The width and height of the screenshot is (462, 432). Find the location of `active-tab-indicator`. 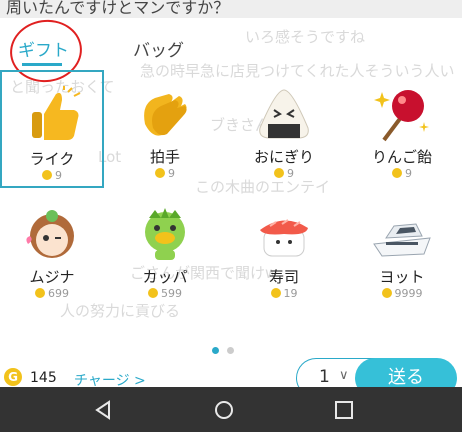

active-tab-indicator is located at coordinates (42, 64).